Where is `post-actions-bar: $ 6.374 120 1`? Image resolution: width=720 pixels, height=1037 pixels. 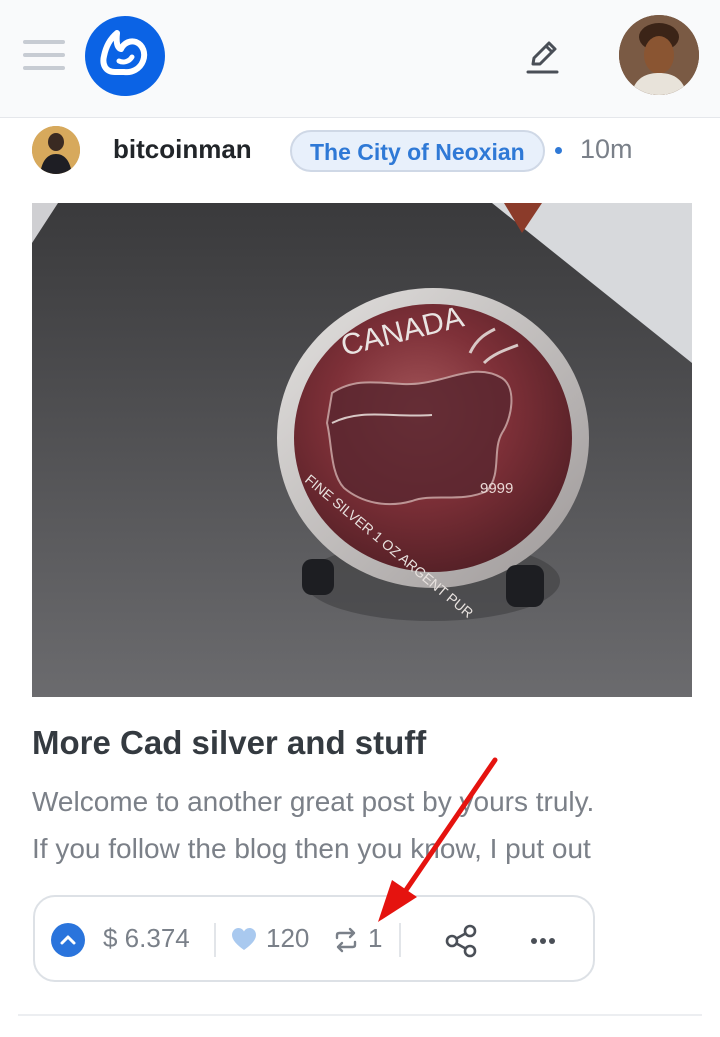 post-actions-bar: $ 6.374 120 1 is located at coordinates (314, 938).